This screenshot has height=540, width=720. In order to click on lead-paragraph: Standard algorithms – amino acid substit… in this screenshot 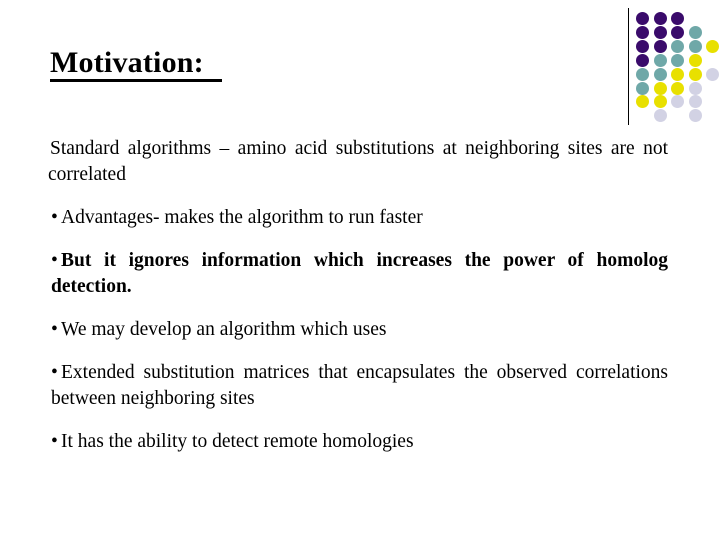, I will do `click(358, 162)`.